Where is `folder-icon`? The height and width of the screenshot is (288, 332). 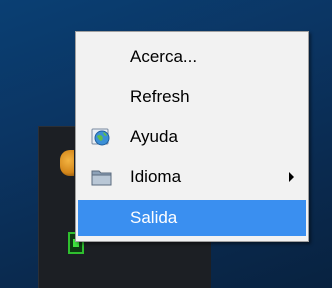 folder-icon is located at coordinates (101, 177).